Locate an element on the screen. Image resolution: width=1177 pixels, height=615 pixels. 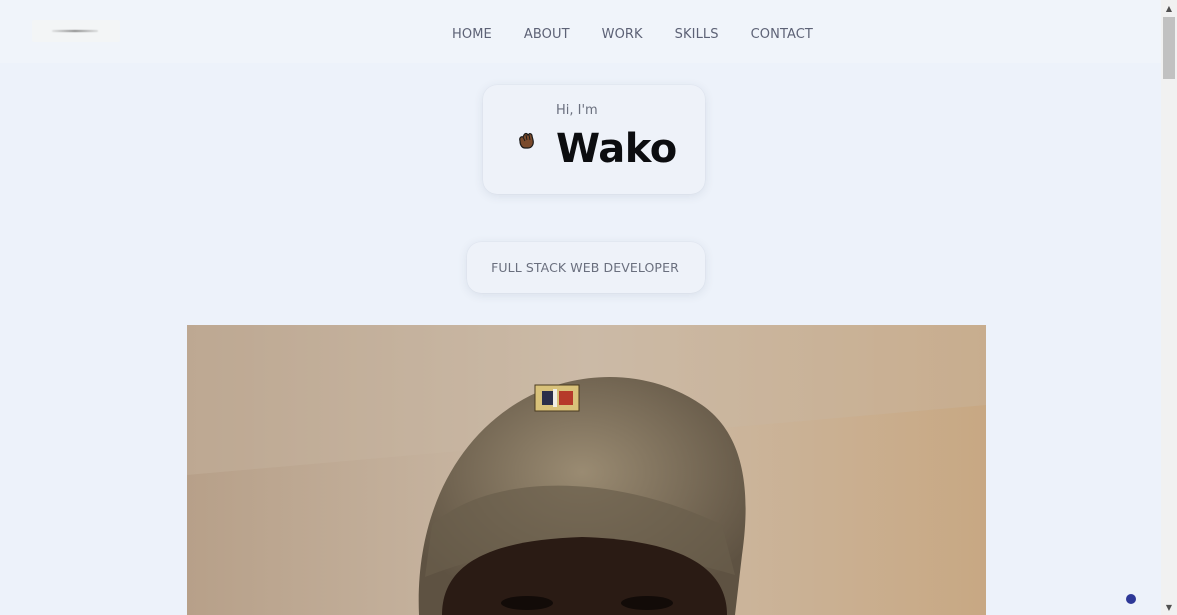
nav-about-link: ABOUT is located at coordinates (547, 35).